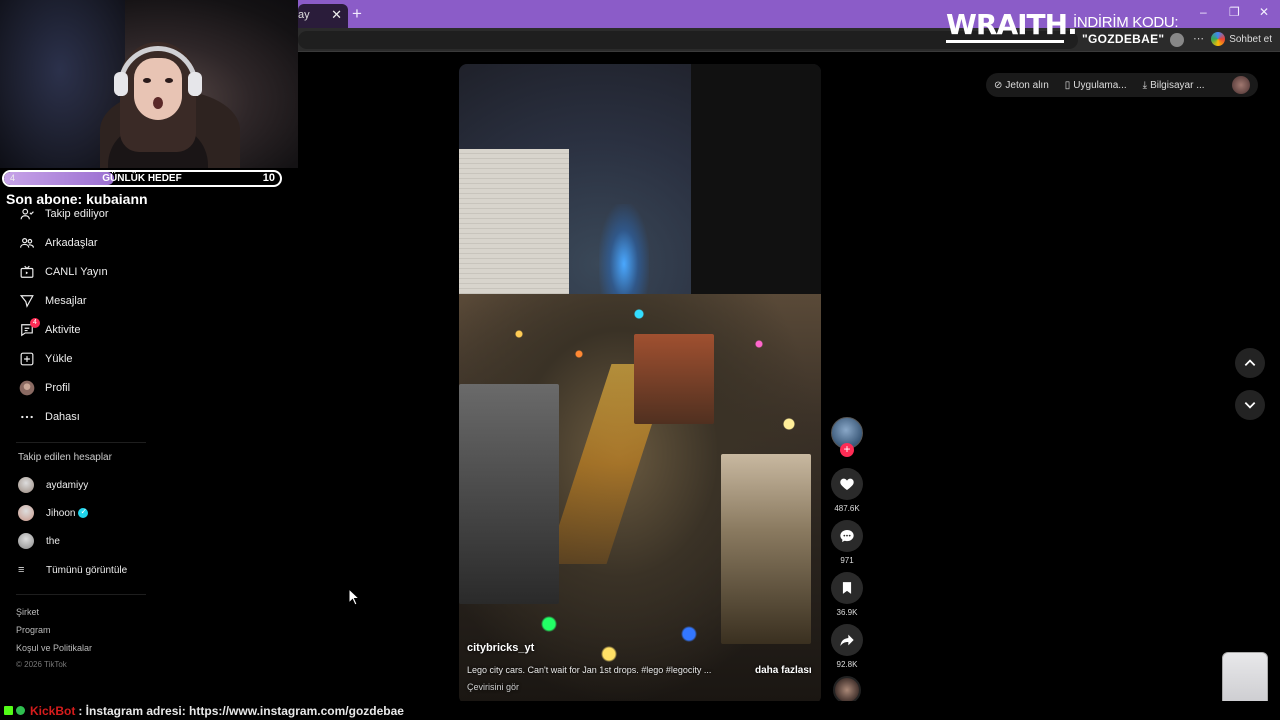 The image size is (1280, 720). I want to click on video-author: citybricks_yt, so click(500, 648).